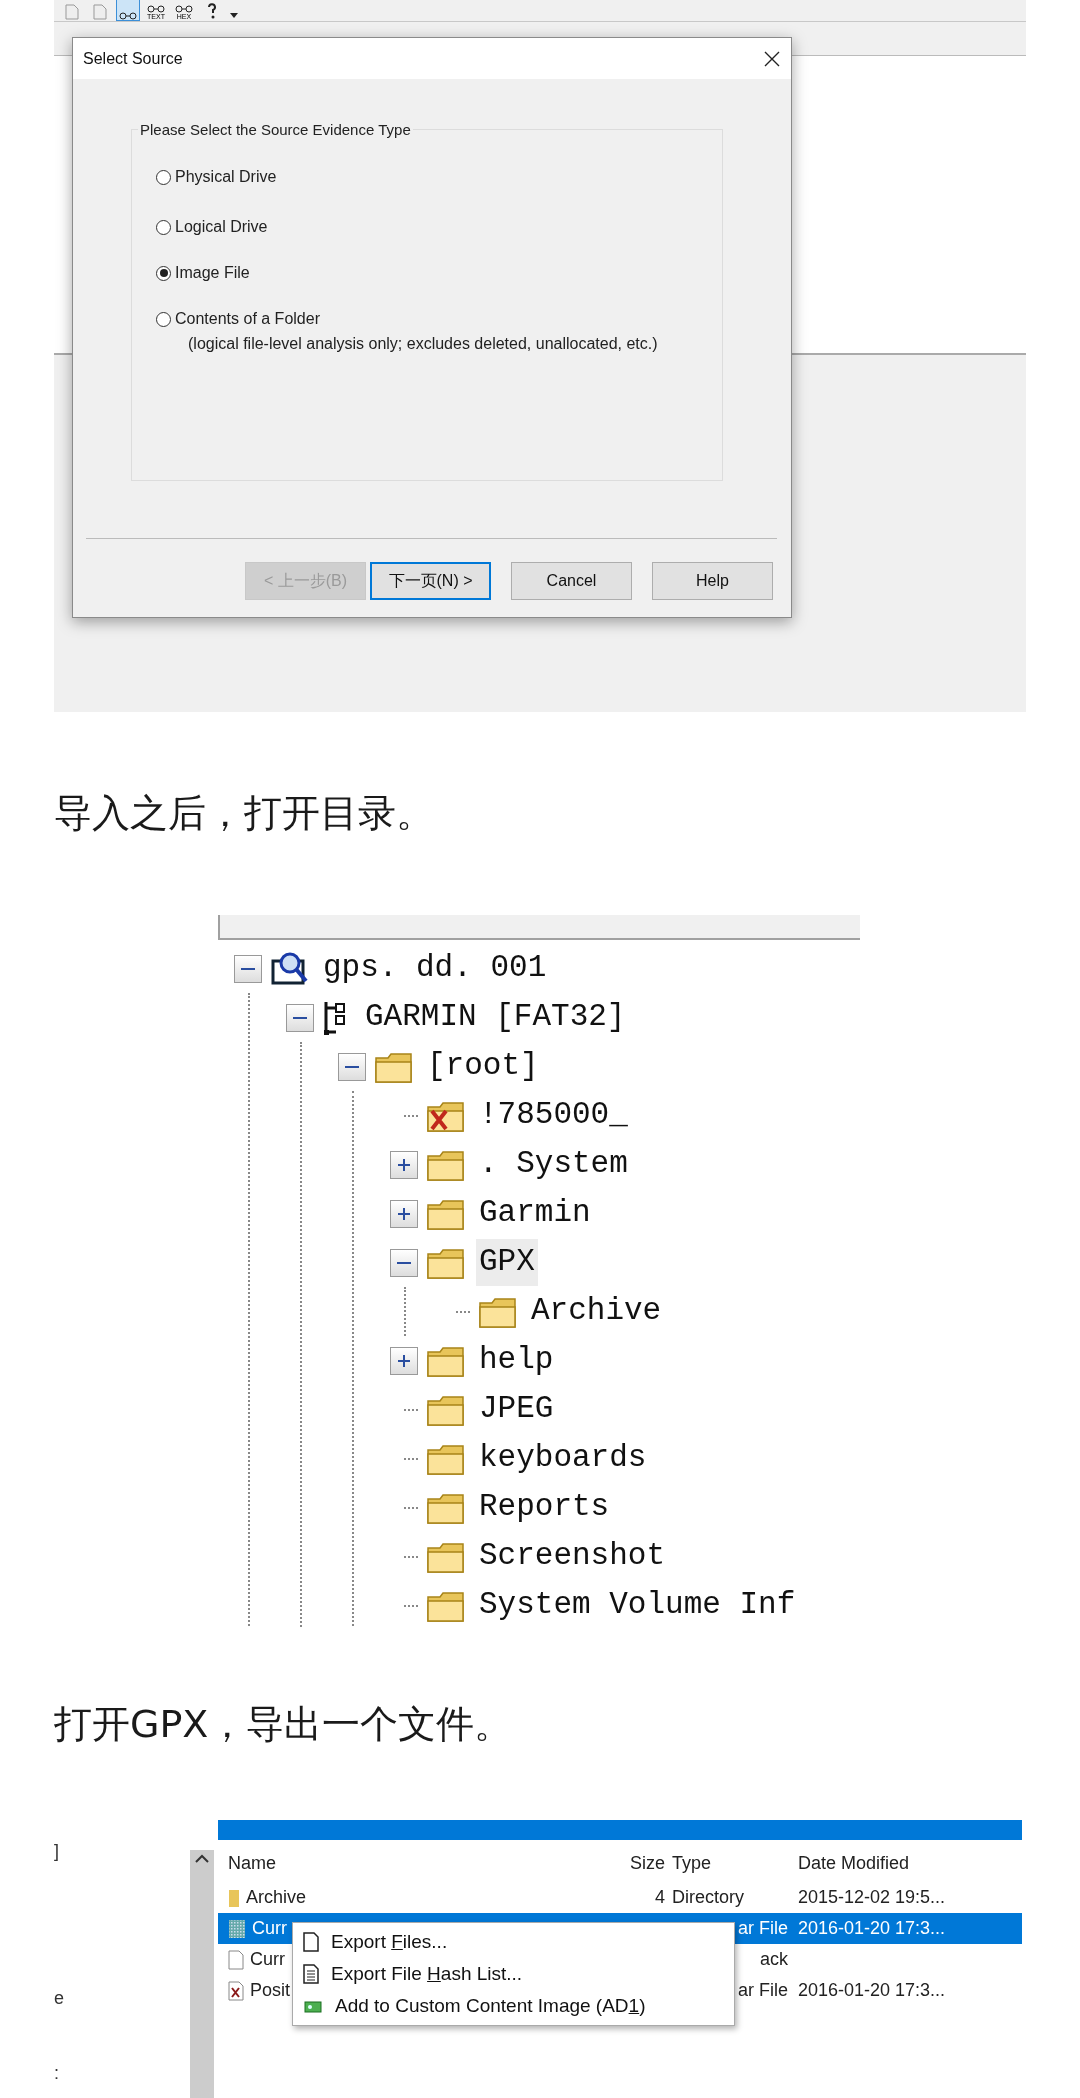 Image resolution: width=1080 pixels, height=2098 pixels. Describe the element at coordinates (56, 2073) in the screenshot. I see `pane-text: :` at that location.